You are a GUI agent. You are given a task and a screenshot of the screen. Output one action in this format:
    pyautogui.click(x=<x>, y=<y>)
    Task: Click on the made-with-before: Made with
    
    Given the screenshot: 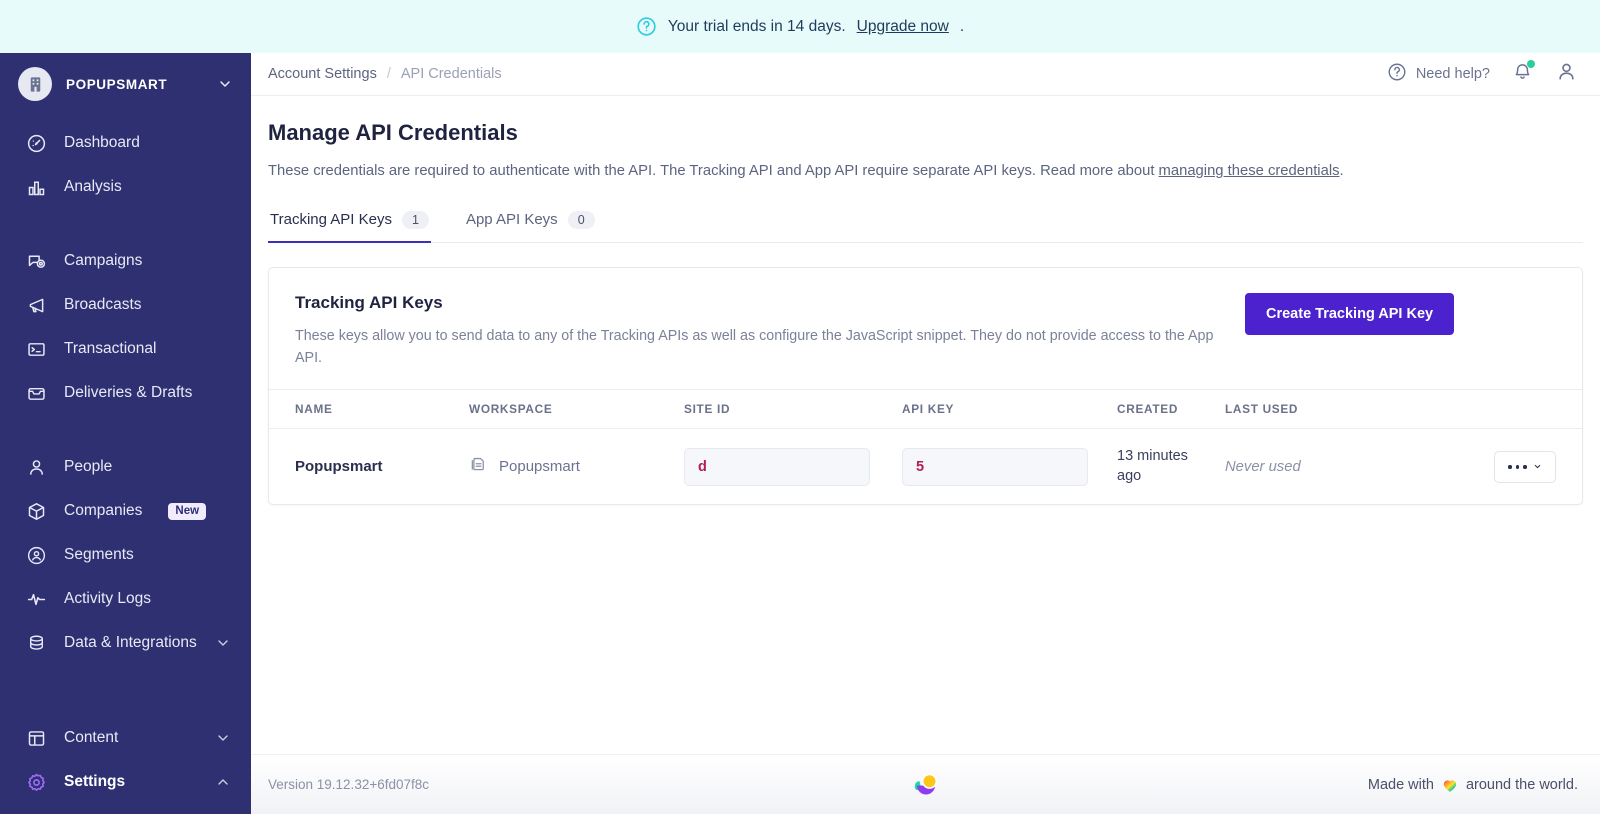 What is the action you would take?
    pyautogui.click(x=1400, y=784)
    